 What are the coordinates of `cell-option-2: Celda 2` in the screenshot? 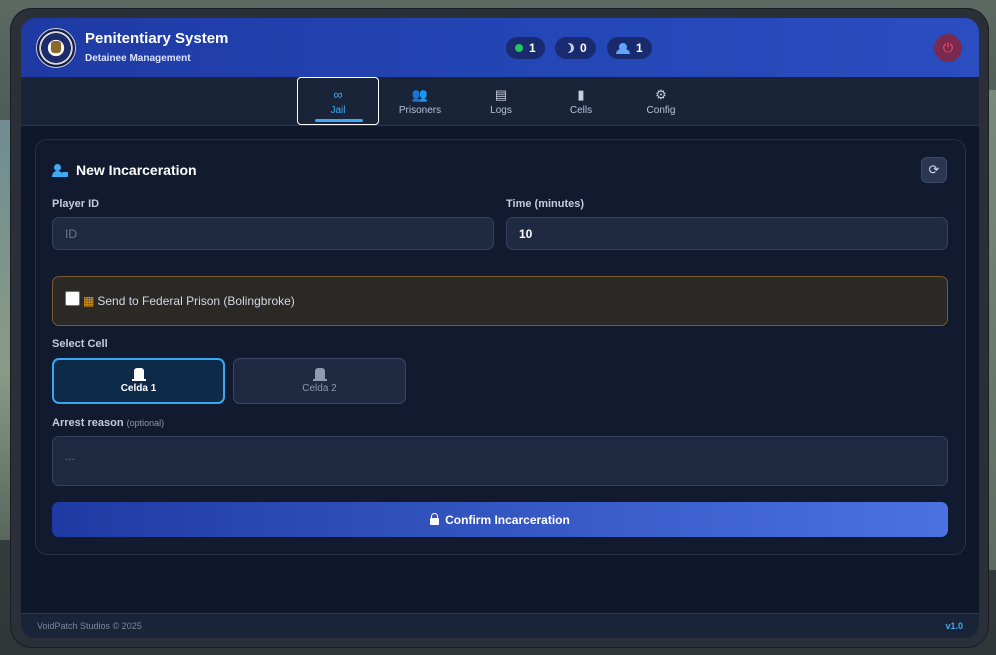 It's located at (319, 381).